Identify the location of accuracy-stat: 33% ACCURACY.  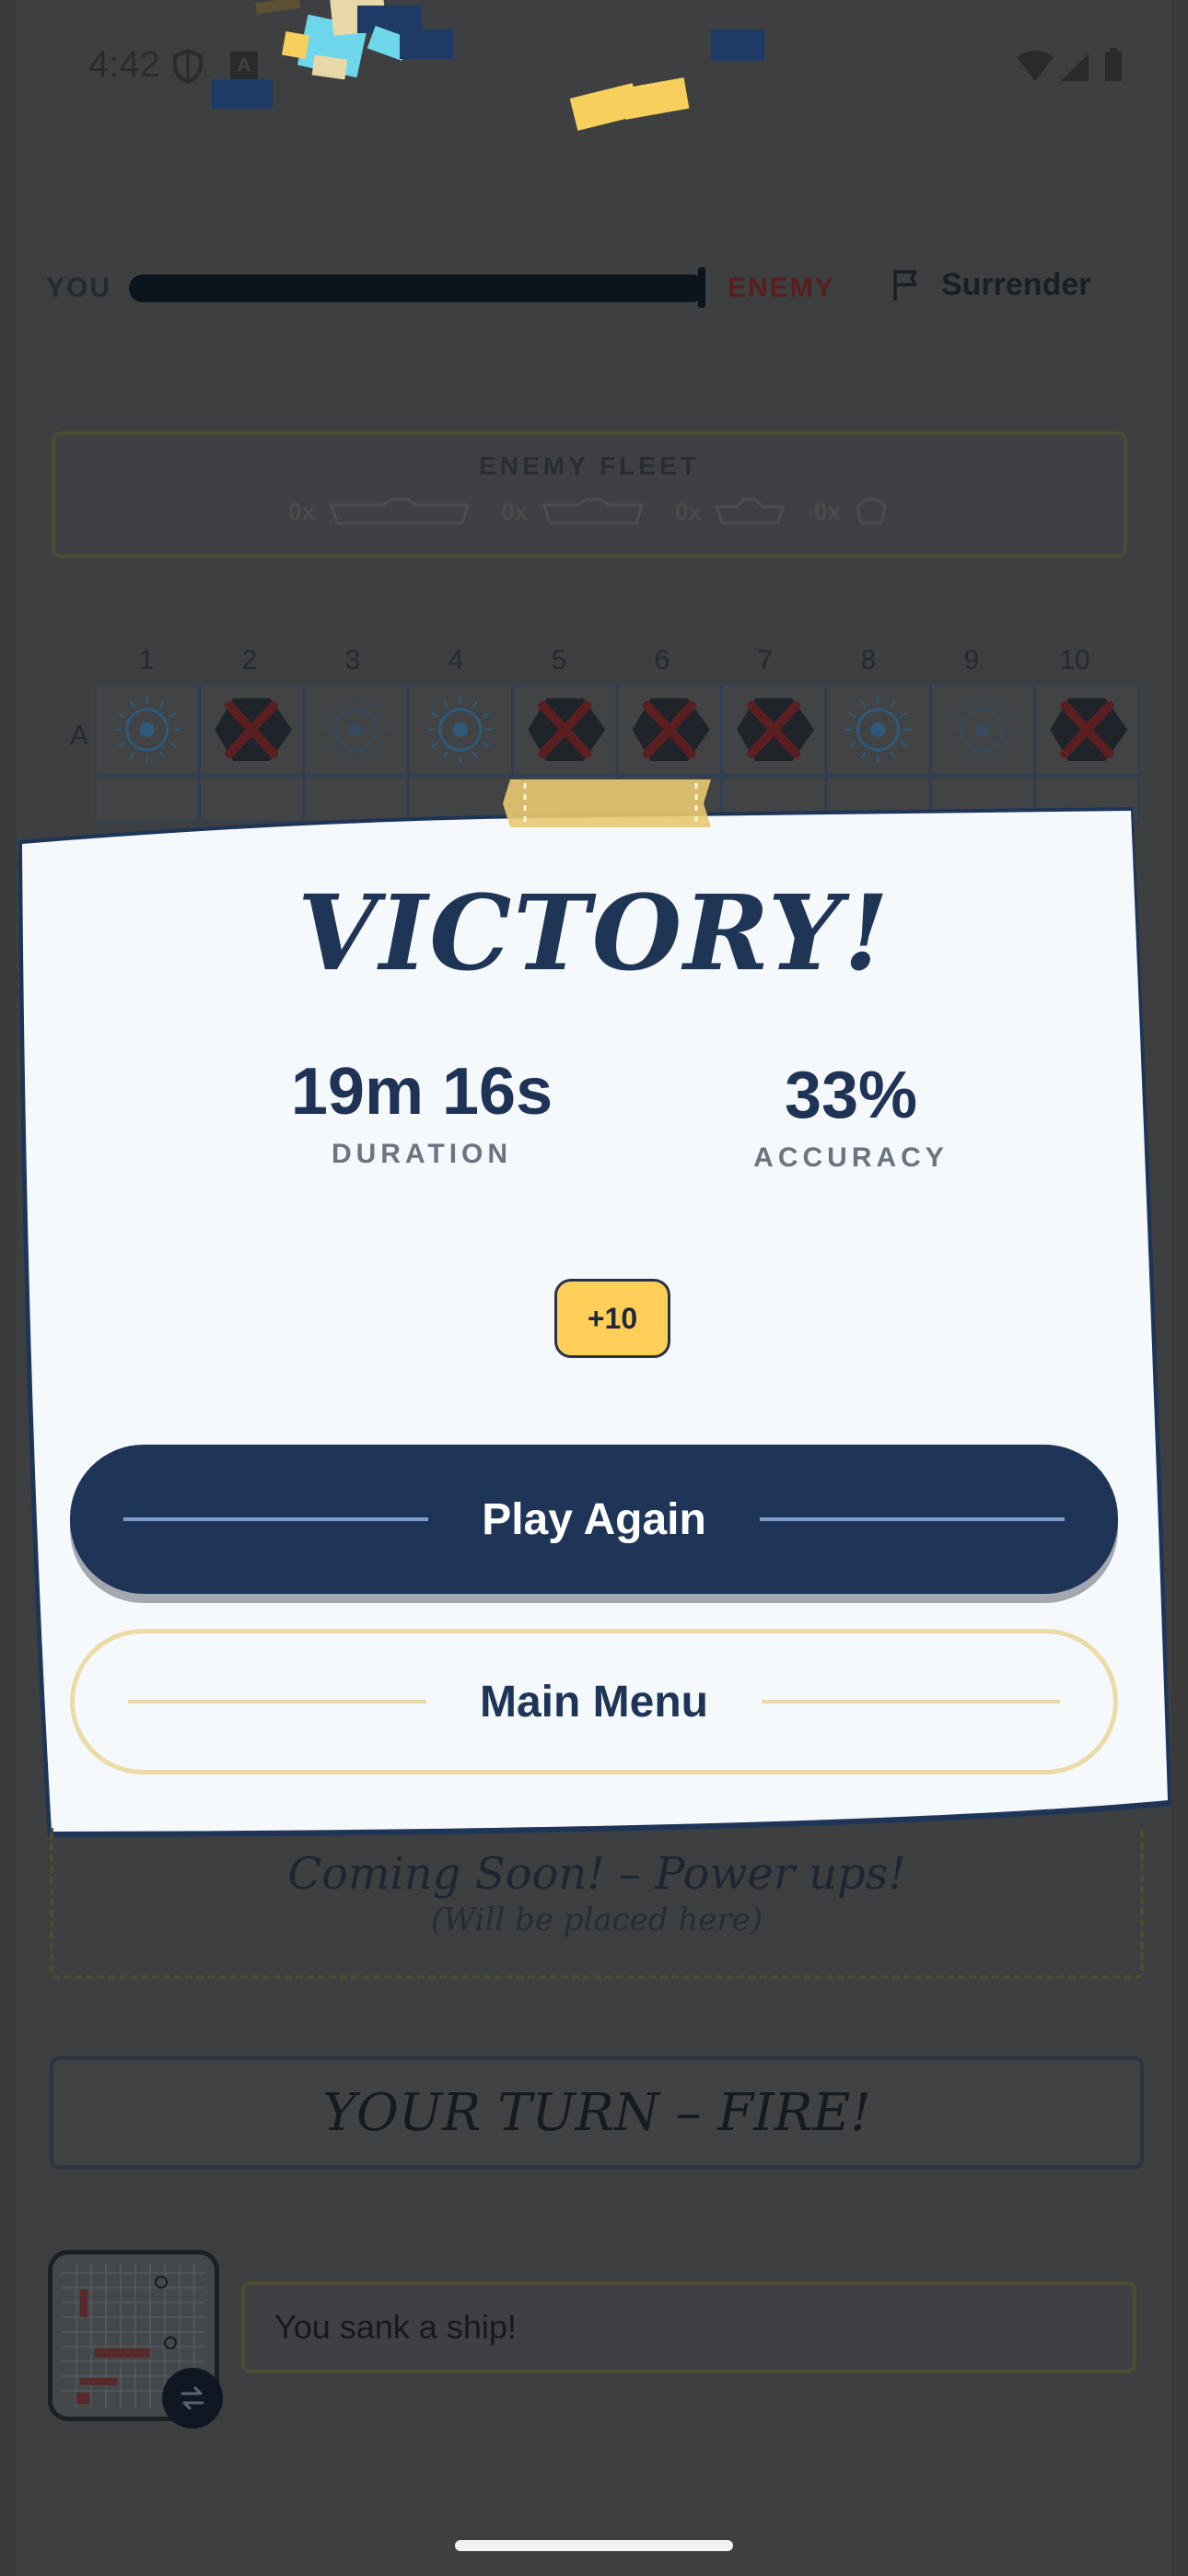
(851, 1116).